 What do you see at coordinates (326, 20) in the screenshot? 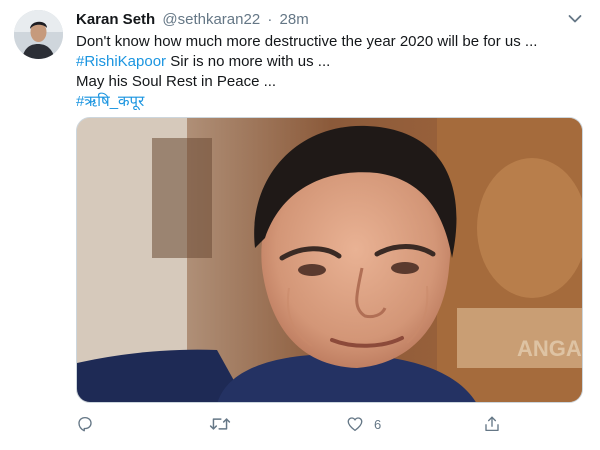
I see `tweet-header: Karan Seth @sethkaran22 · 28m` at bounding box center [326, 20].